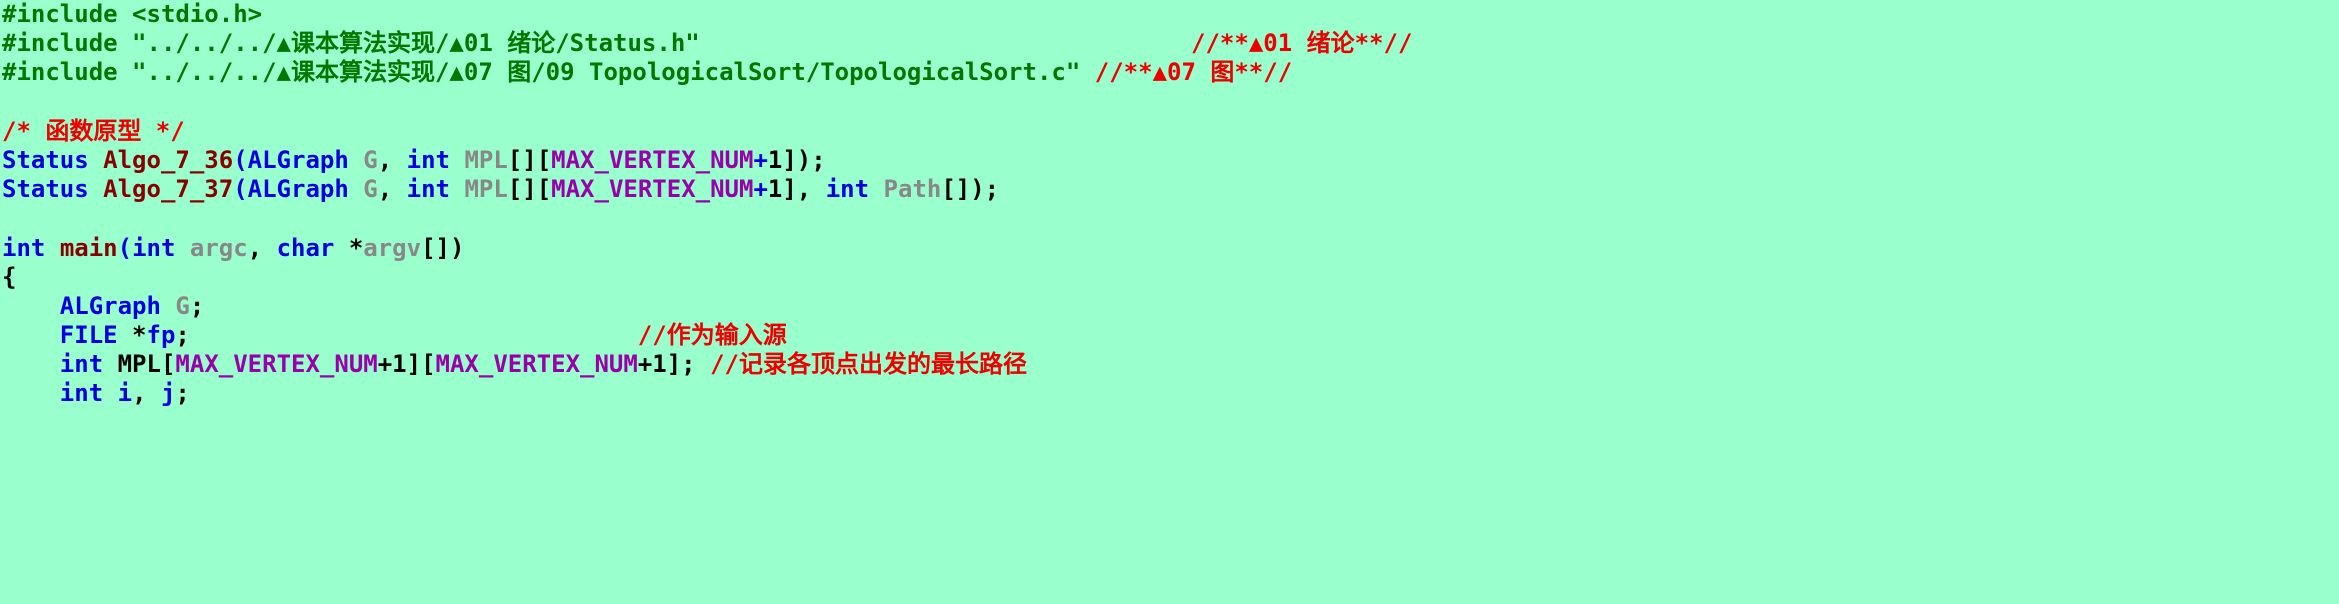 This screenshot has height=604, width=2339. What do you see at coordinates (93, 130) in the screenshot?
I see `code-token: /* 函数原型 */` at bounding box center [93, 130].